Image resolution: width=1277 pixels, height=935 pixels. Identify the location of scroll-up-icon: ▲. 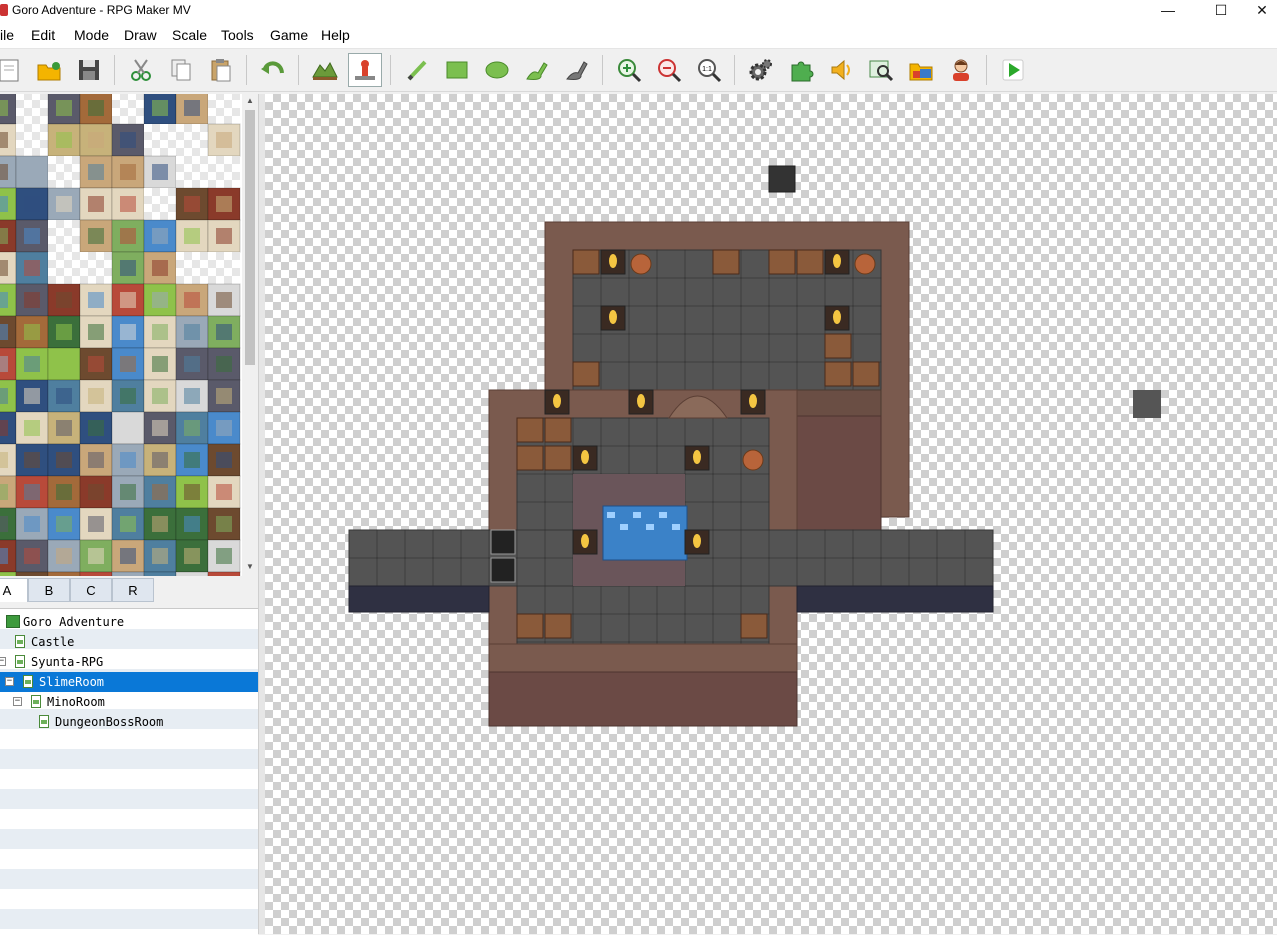
(250, 100).